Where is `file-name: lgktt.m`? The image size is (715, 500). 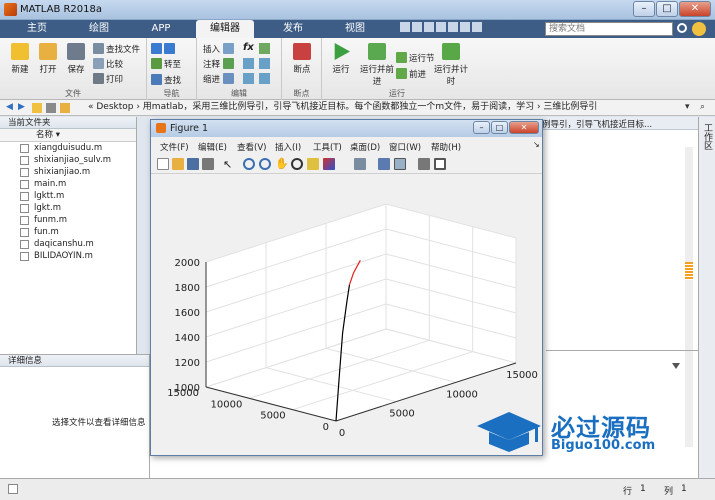
file-name: lgktt.m is located at coordinates (49, 196).